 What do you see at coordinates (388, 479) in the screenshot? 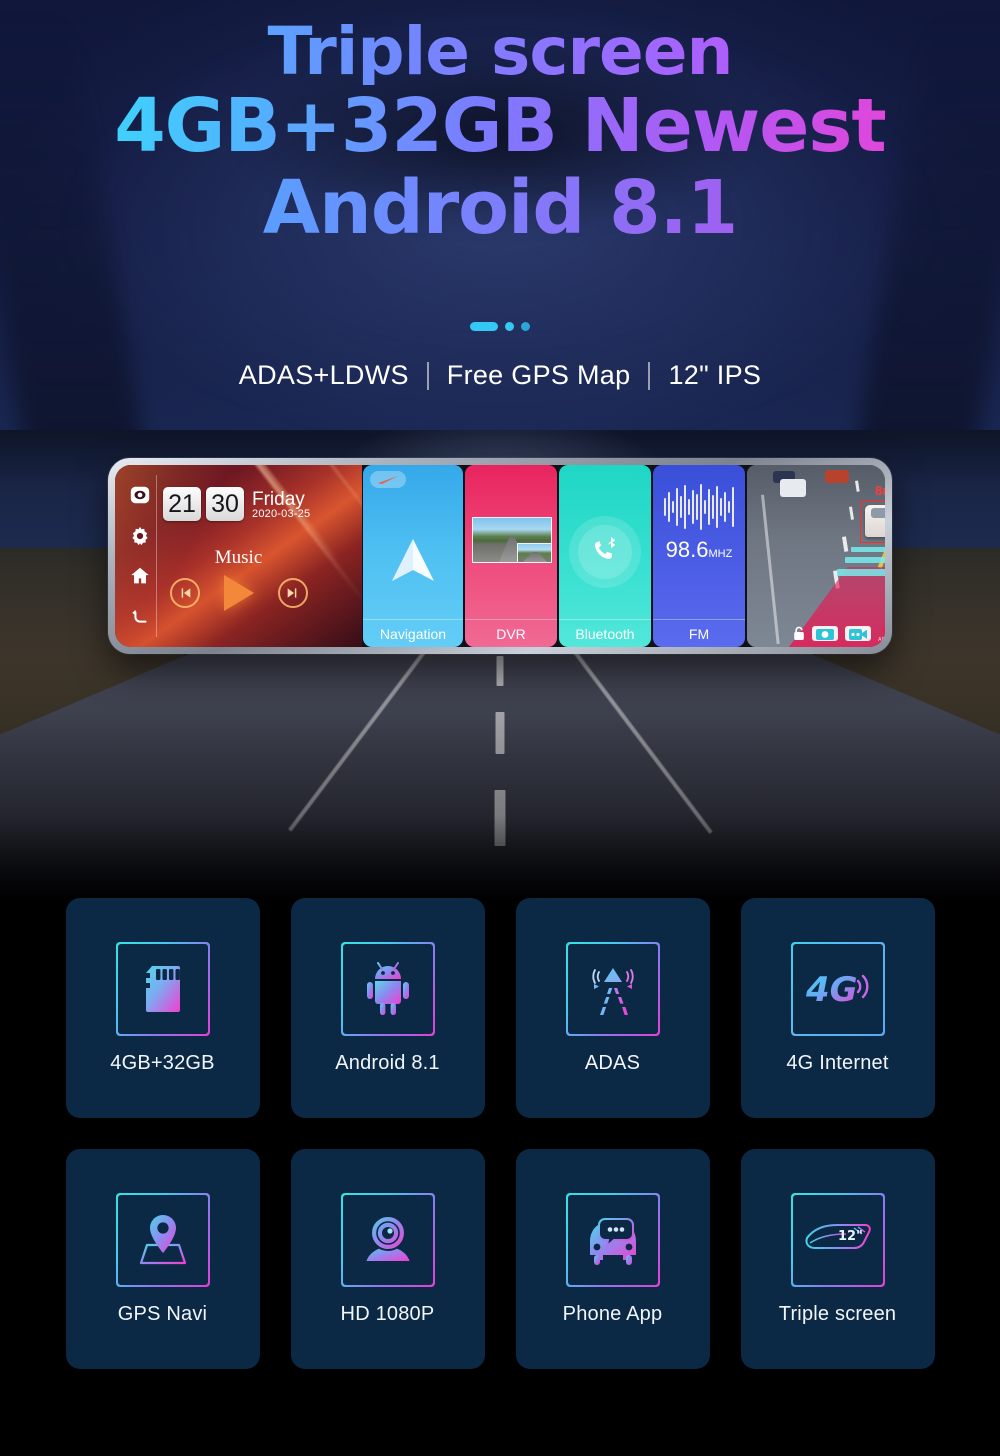
I see `compass-icon` at bounding box center [388, 479].